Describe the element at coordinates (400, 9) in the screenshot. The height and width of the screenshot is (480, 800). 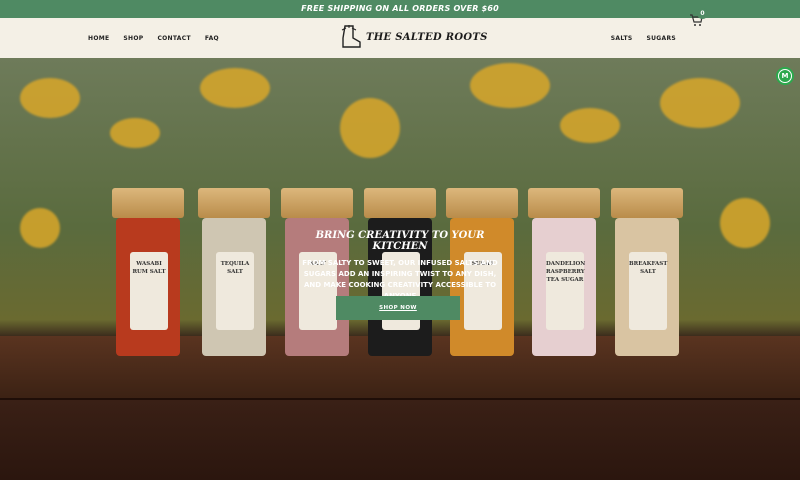
I see `announcement-bar: FREE SHIPPING ON ALL ORDERS OVER $60` at that location.